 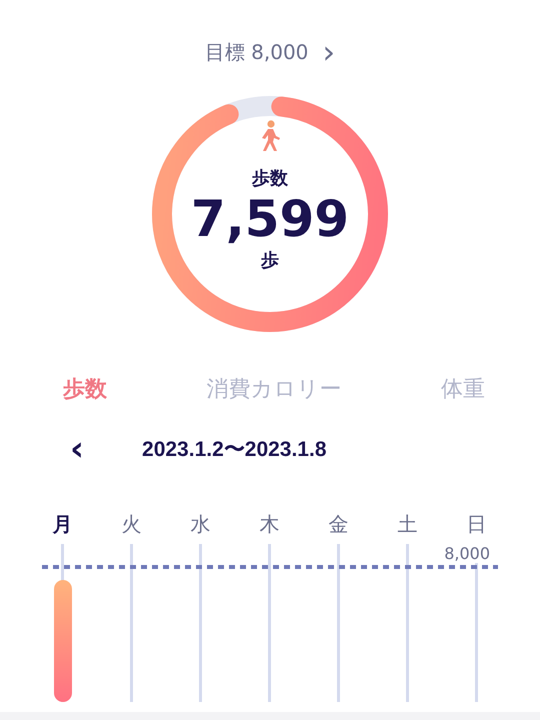 I want to click on goal-label: 目標 8,000, so click(x=256, y=52).